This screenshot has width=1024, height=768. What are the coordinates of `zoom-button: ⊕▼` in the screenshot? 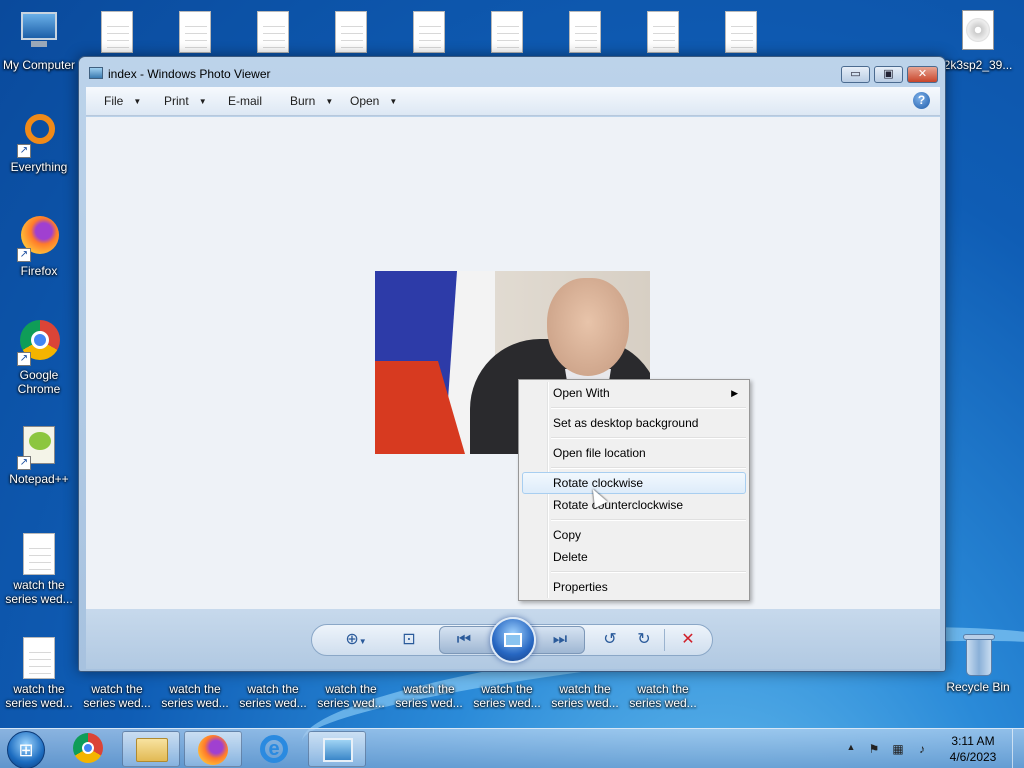 It's located at (356, 640).